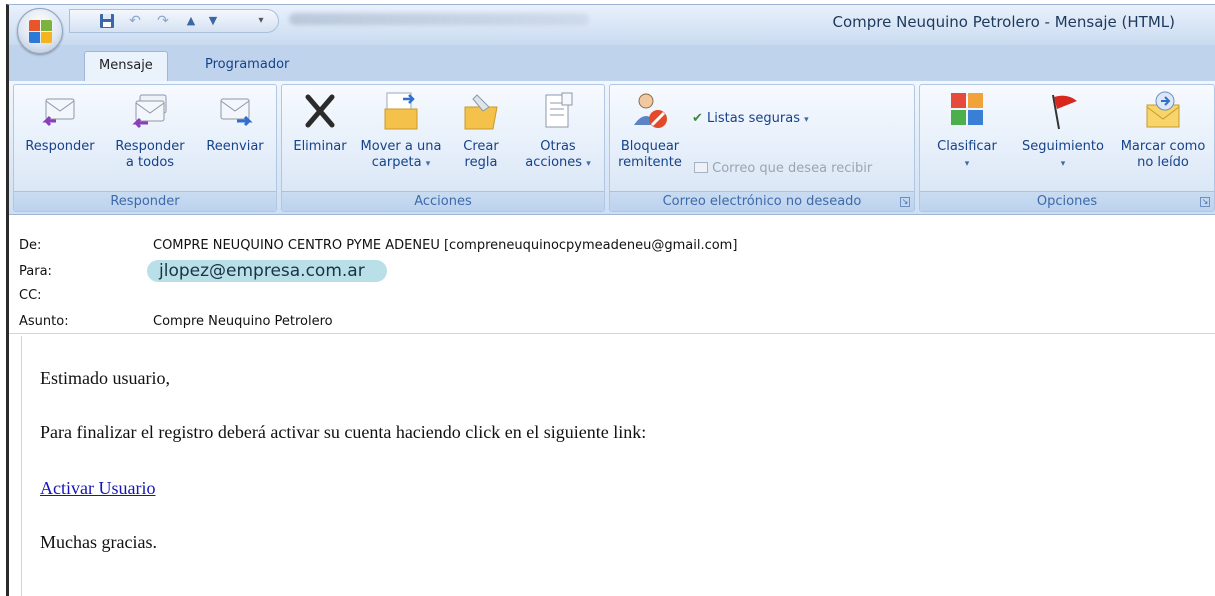 The width and height of the screenshot is (1215, 596). What do you see at coordinates (320, 146) in the screenshot?
I see `delete-label: Eliminar` at bounding box center [320, 146].